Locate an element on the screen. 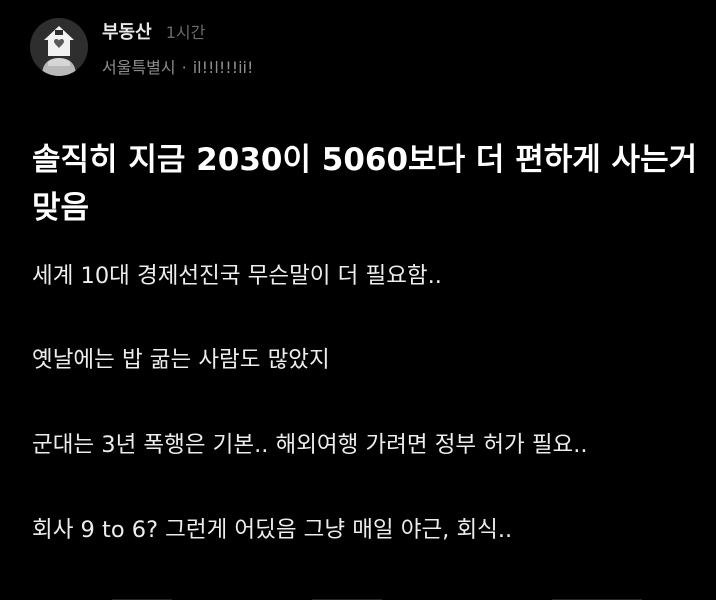  post-meta: 부동산 1시간 서울특별시 · il!!l!!!ii! is located at coordinates (177, 48).